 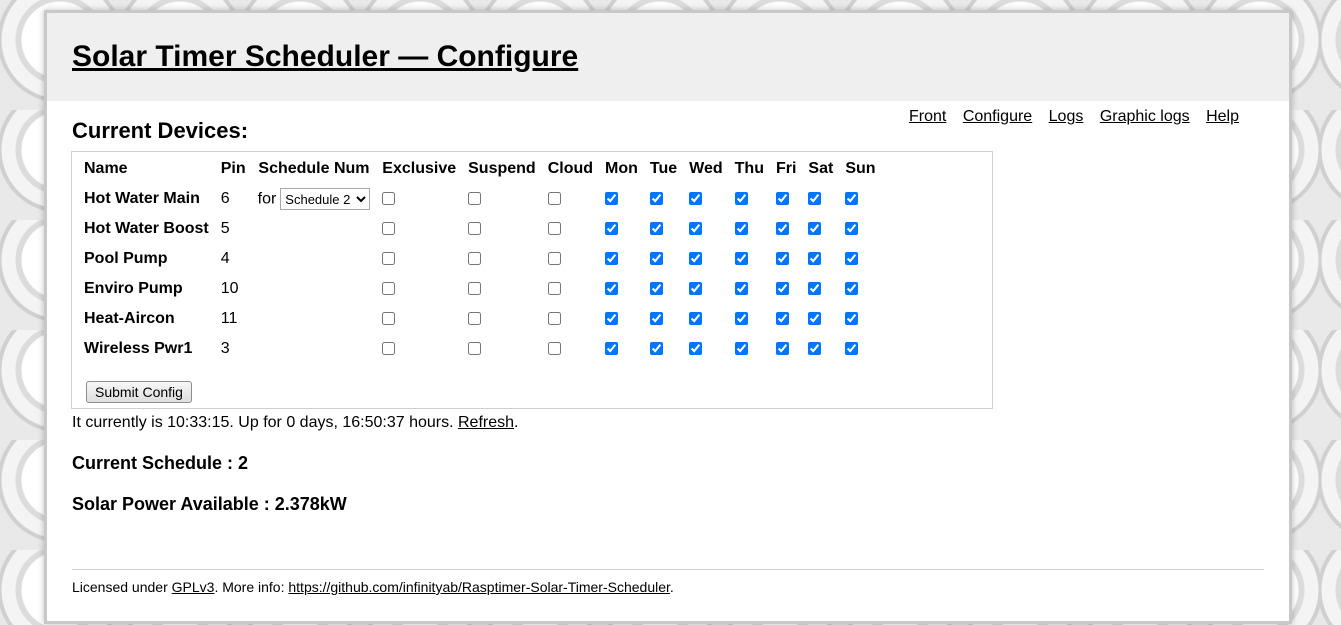 What do you see at coordinates (229, 288) in the screenshot?
I see `device-pin: 10` at bounding box center [229, 288].